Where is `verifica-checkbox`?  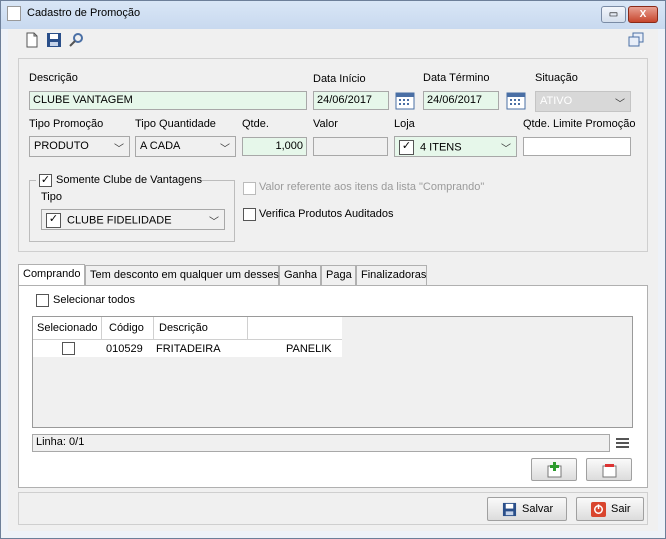 verifica-checkbox is located at coordinates (249, 214).